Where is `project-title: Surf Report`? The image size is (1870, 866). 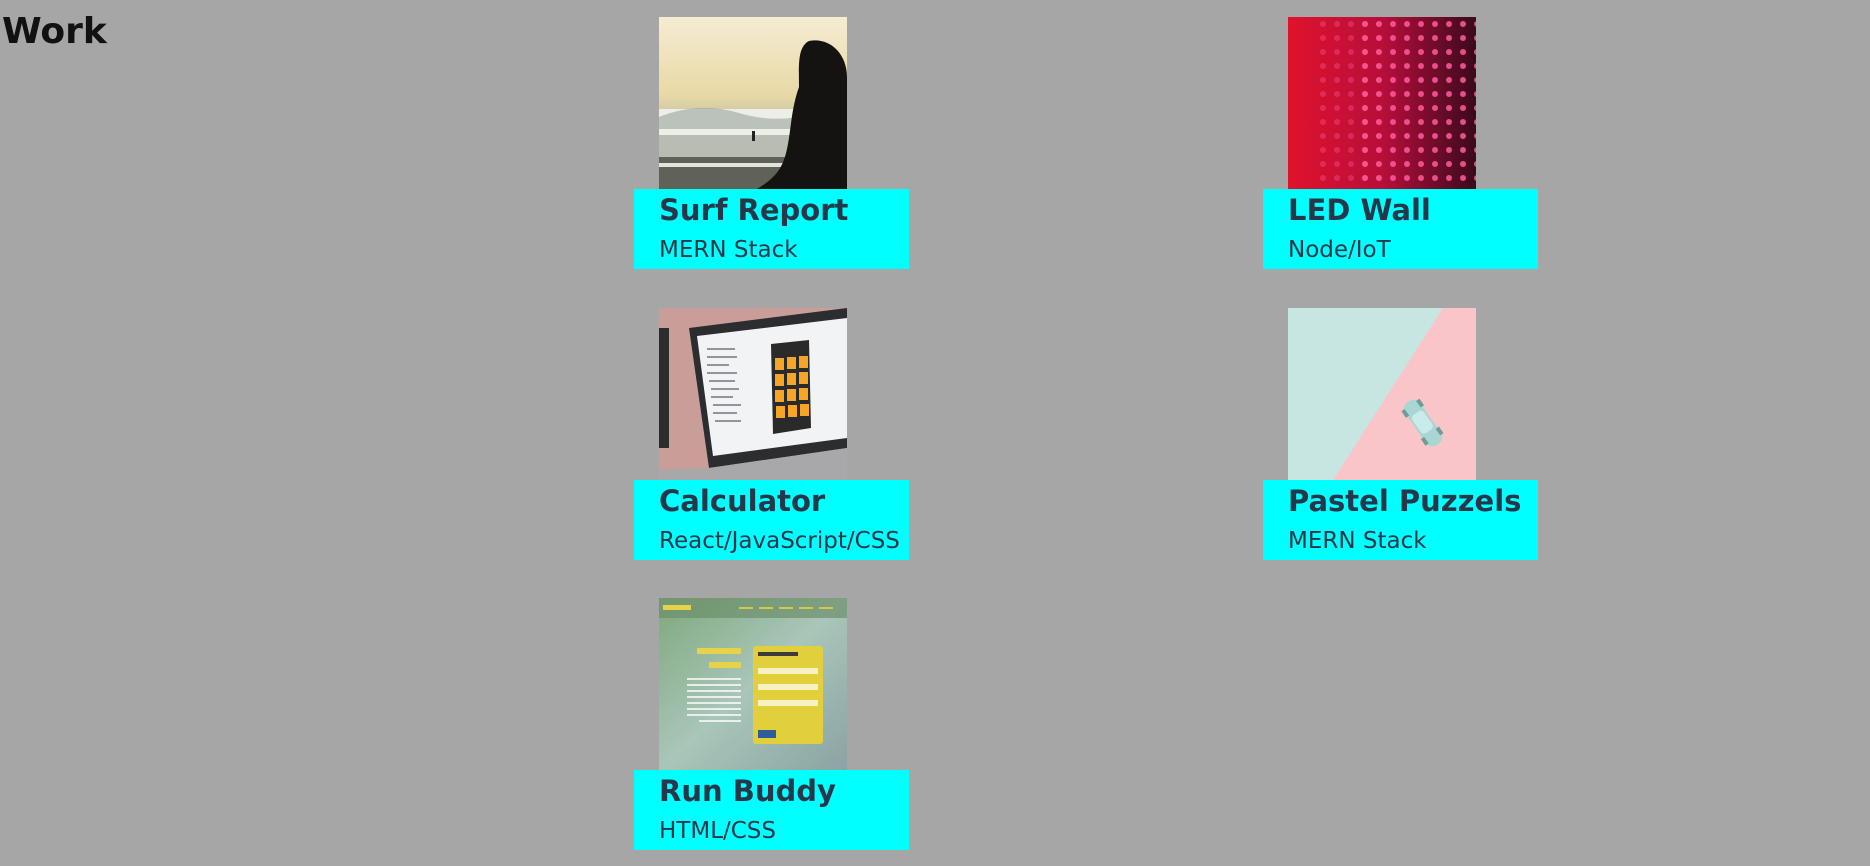 project-title: Surf Report is located at coordinates (753, 210).